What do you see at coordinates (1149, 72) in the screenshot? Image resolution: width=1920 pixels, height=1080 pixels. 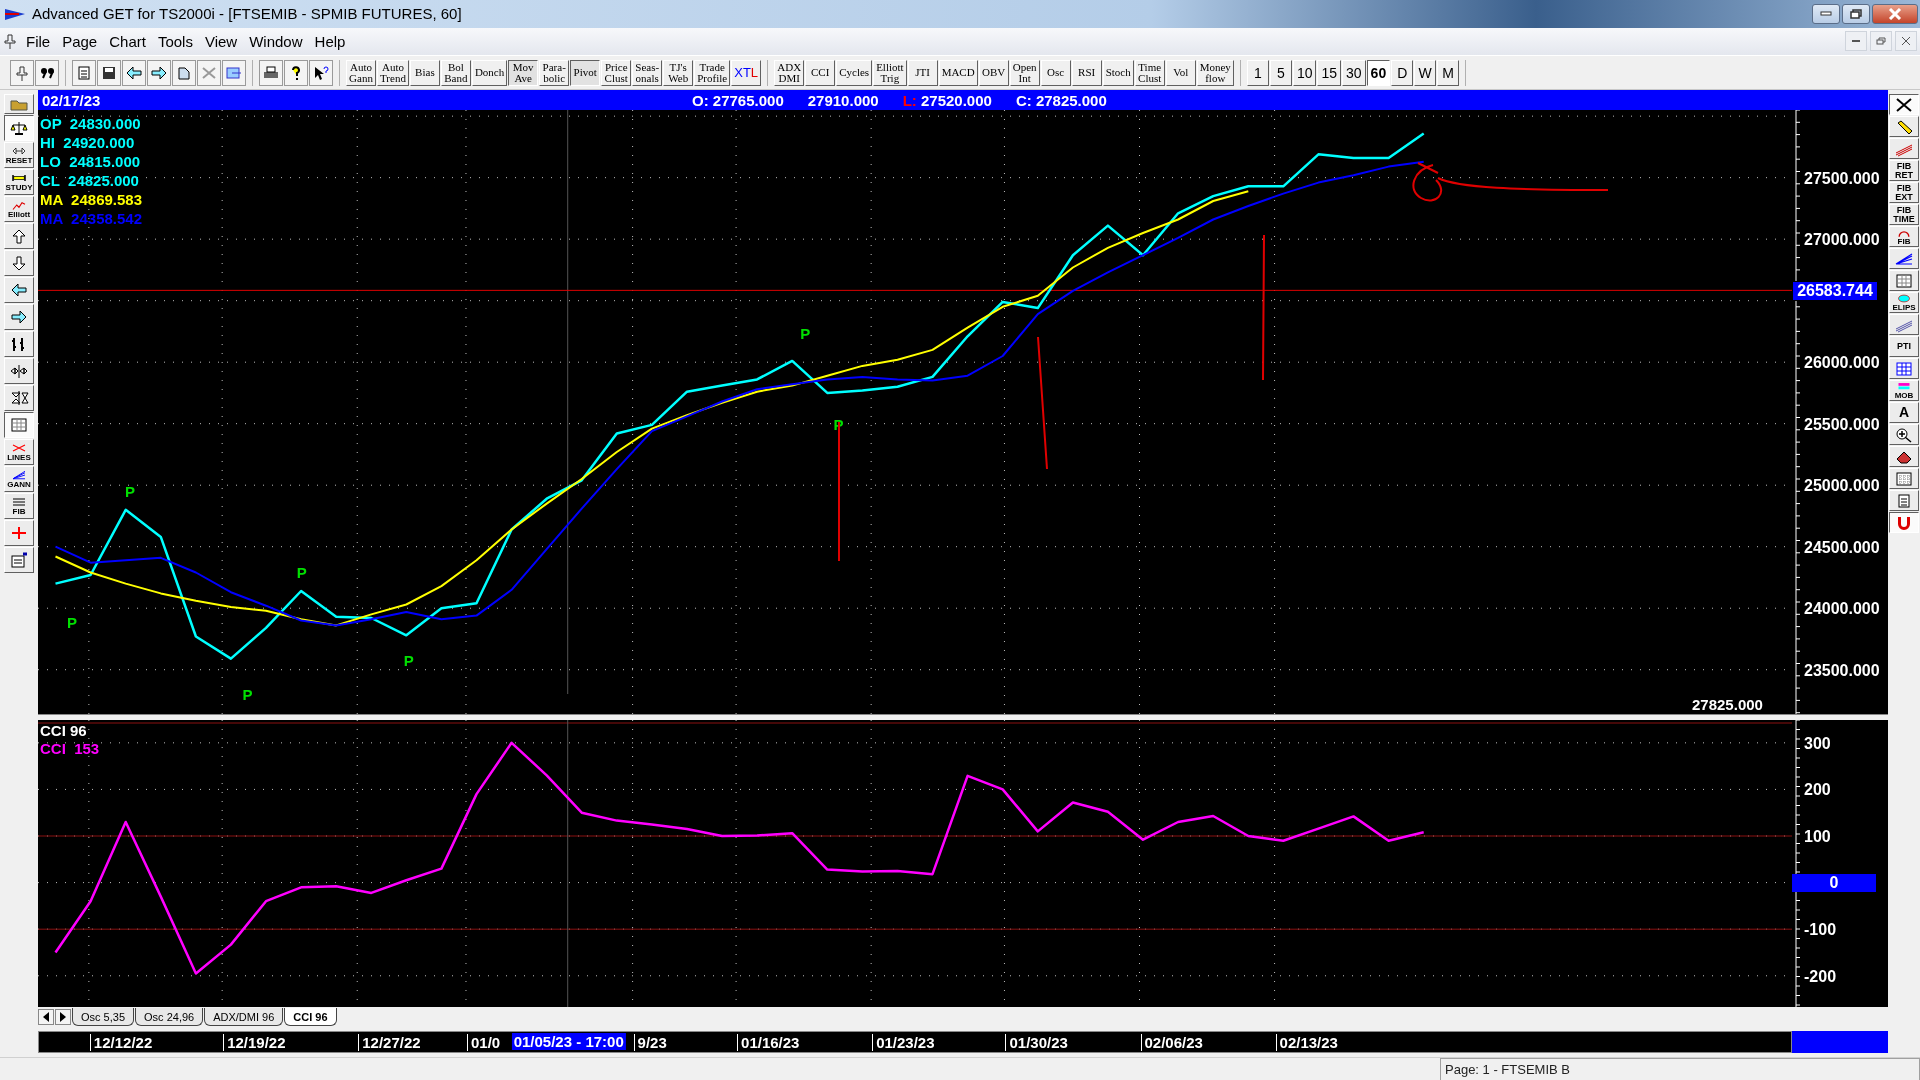 I see `indicator-button: Time Clust` at bounding box center [1149, 72].